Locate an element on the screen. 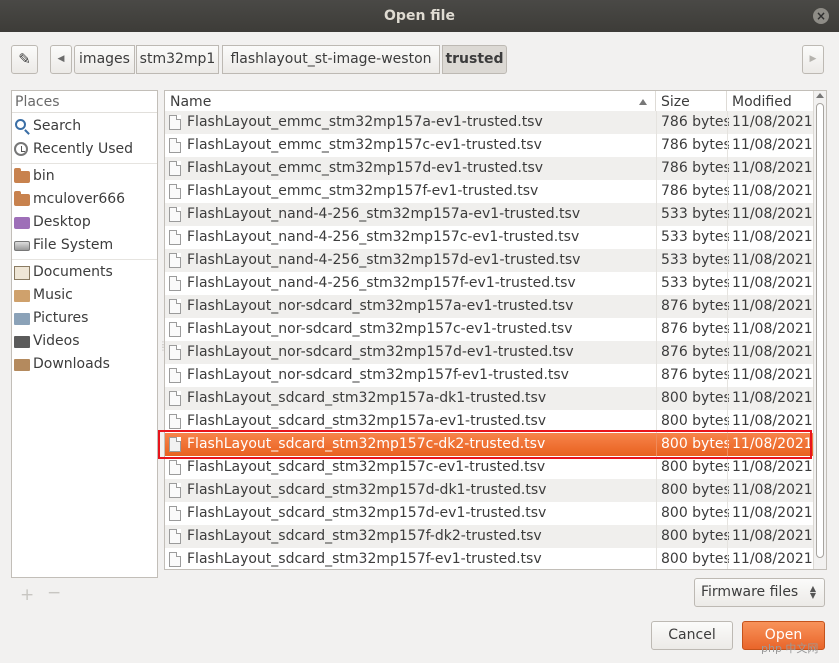  place-label: Downloads is located at coordinates (71, 364).